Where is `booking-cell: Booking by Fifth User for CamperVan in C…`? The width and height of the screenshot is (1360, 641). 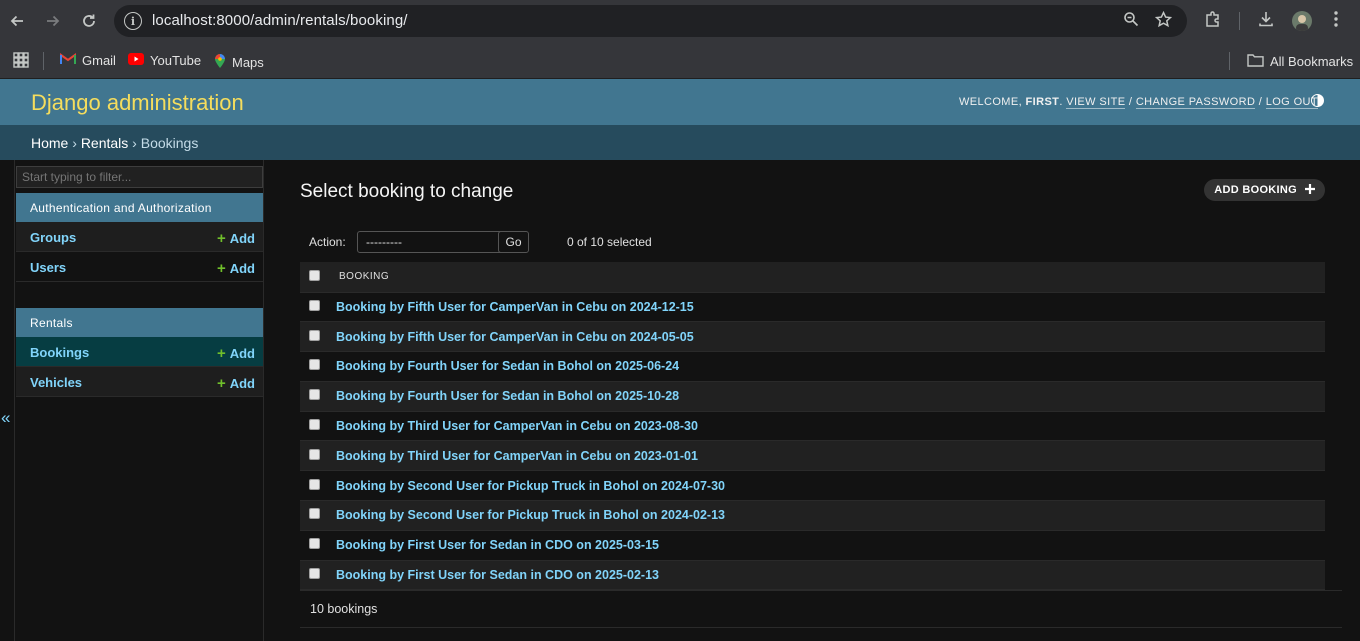 booking-cell: Booking by Fifth User for CamperVan in C… is located at coordinates (830, 307).